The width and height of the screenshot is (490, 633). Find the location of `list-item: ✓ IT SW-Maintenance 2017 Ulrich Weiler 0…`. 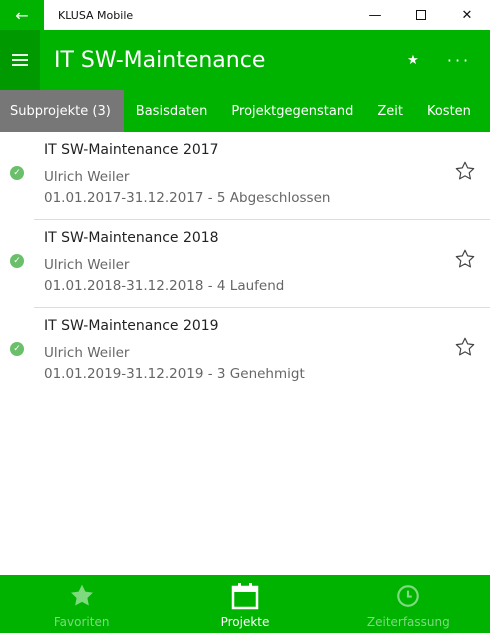

list-item: ✓ IT SW-Maintenance 2017 Ulrich Weiler 0… is located at coordinates (245, 176).